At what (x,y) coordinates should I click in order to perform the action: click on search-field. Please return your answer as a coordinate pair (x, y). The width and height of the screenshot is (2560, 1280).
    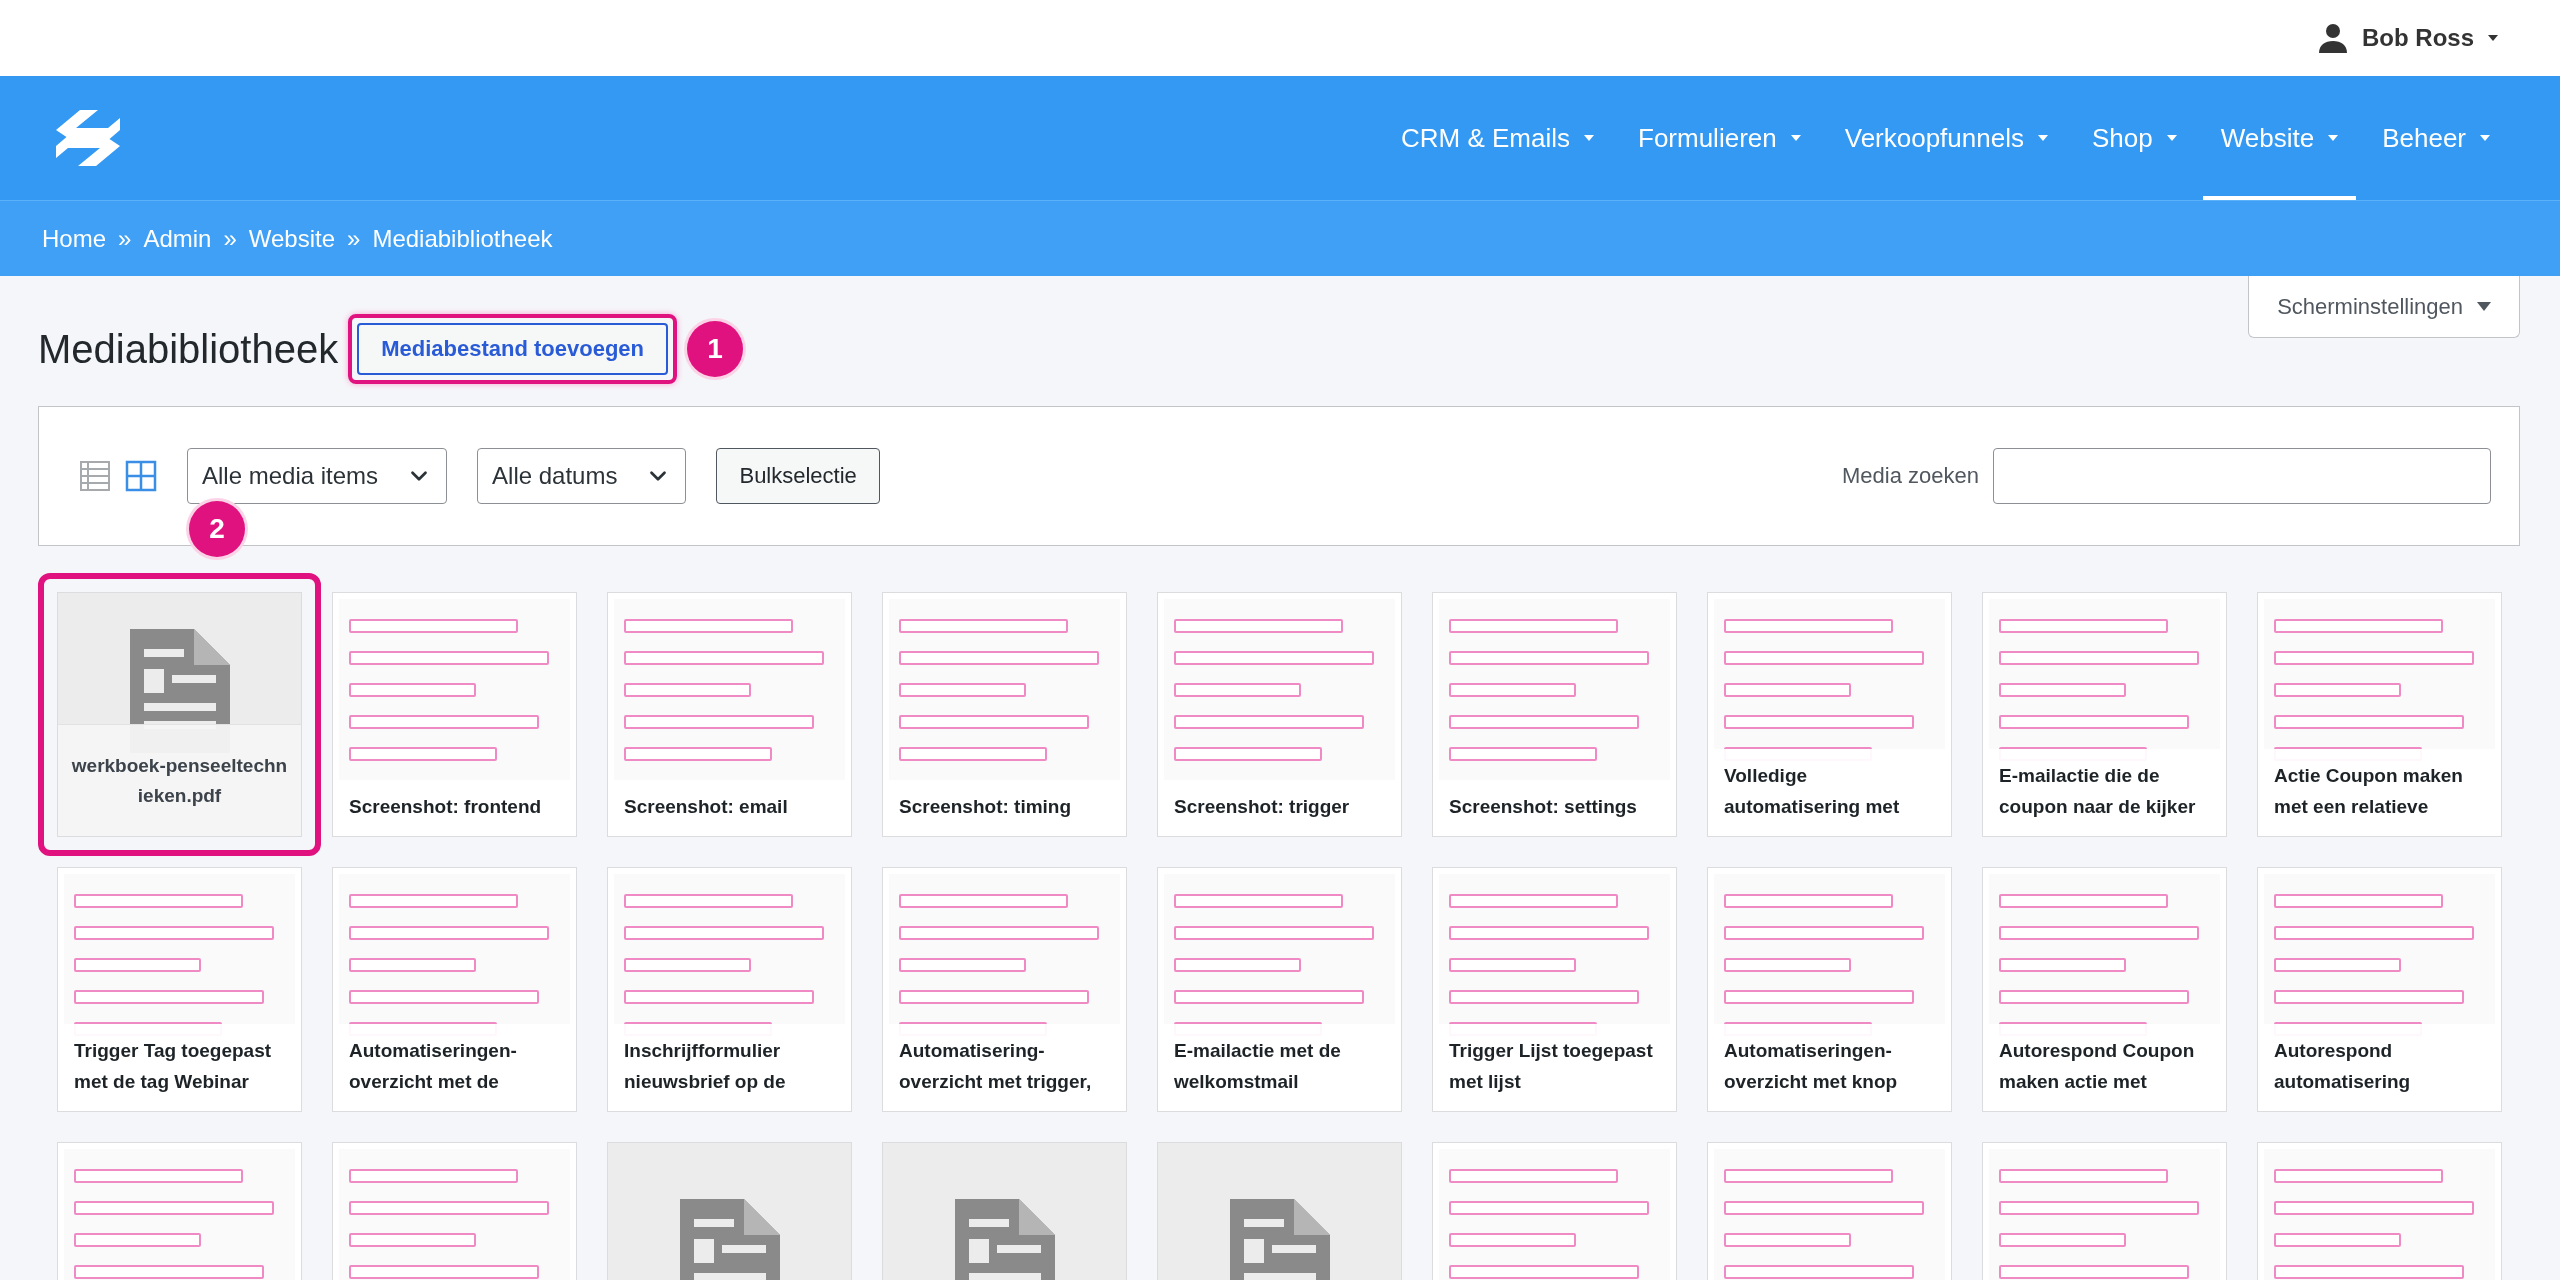
    Looking at the image, I should click on (2242, 476).